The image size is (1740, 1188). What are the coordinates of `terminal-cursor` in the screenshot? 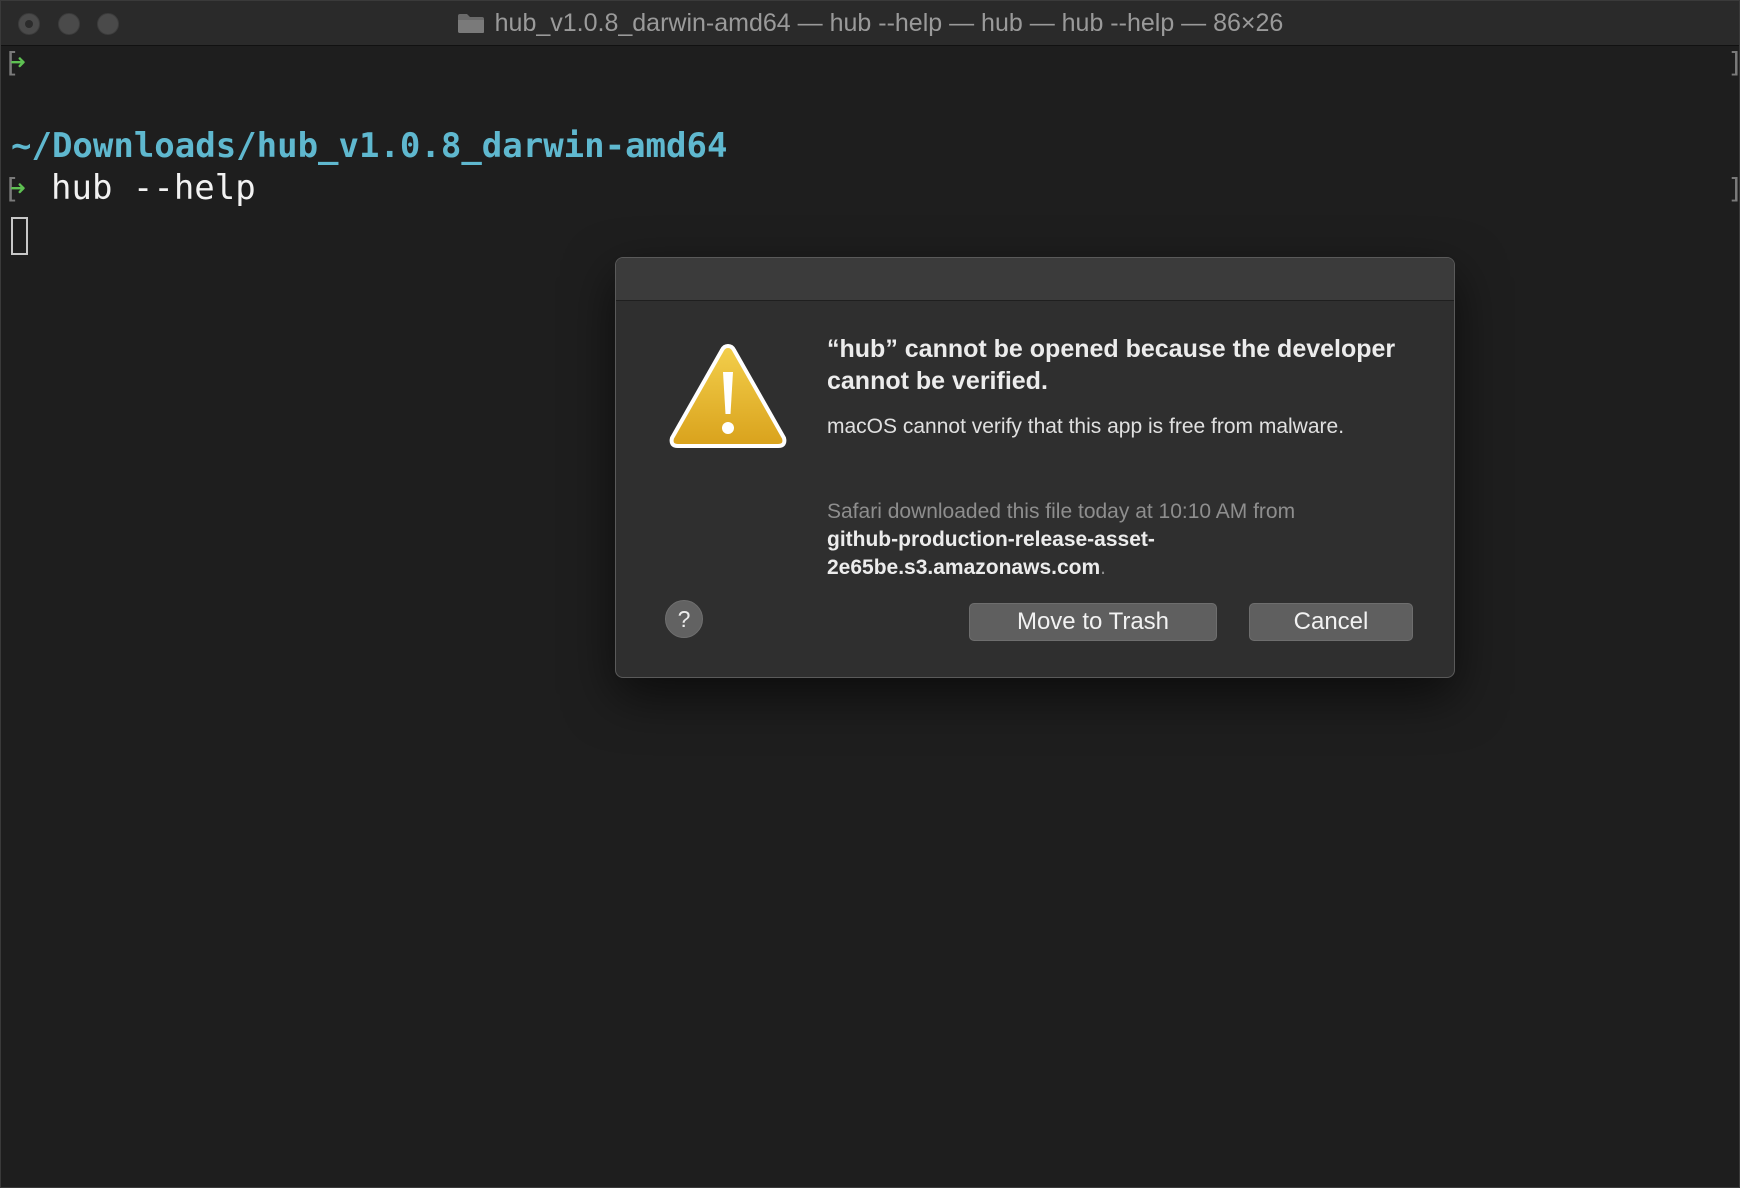 It's located at (19, 236).